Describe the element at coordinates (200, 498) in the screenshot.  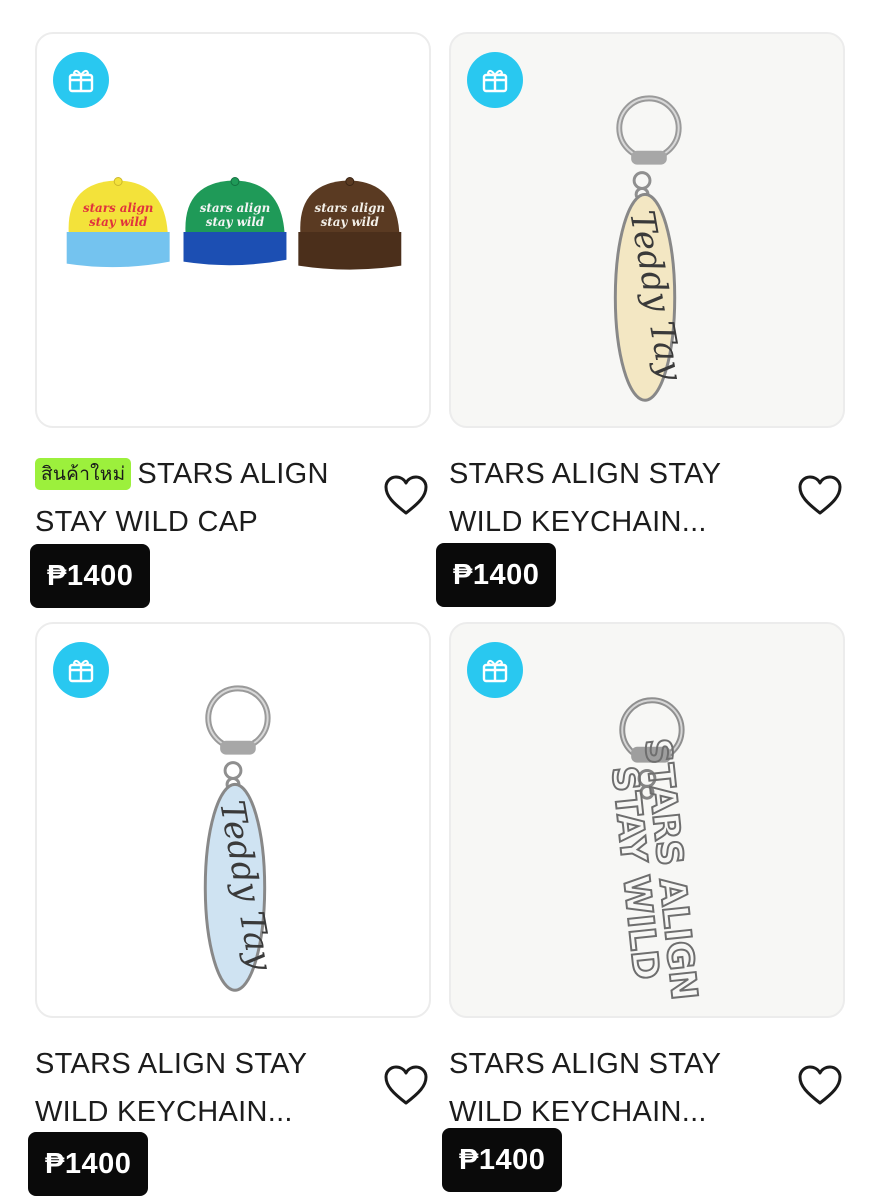
I see `product-title: สินค้าใหม่ STARS ALIGN STAY WILD CAP` at that location.